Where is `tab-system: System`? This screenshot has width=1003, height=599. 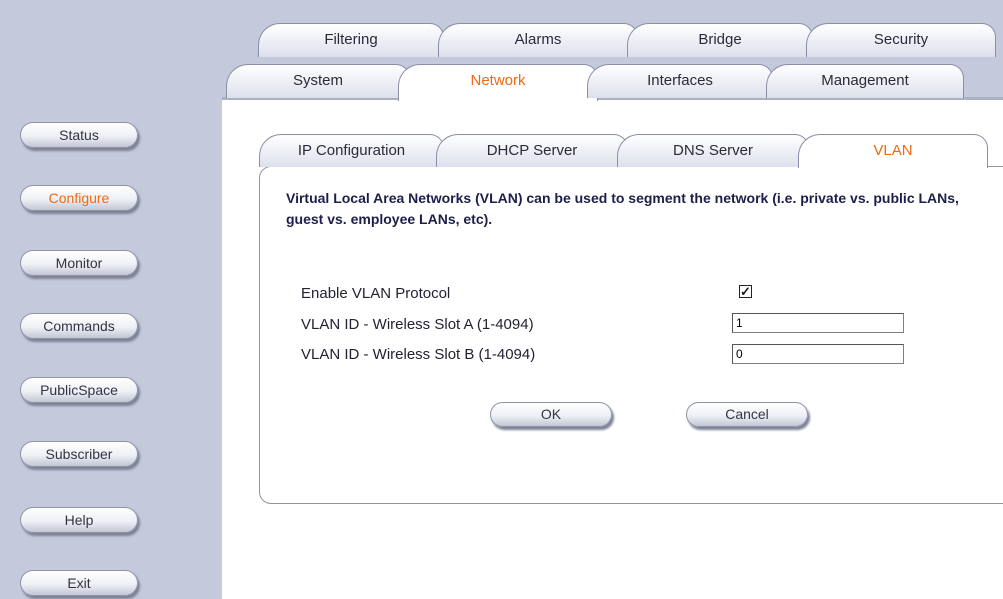 tab-system: System is located at coordinates (318, 81).